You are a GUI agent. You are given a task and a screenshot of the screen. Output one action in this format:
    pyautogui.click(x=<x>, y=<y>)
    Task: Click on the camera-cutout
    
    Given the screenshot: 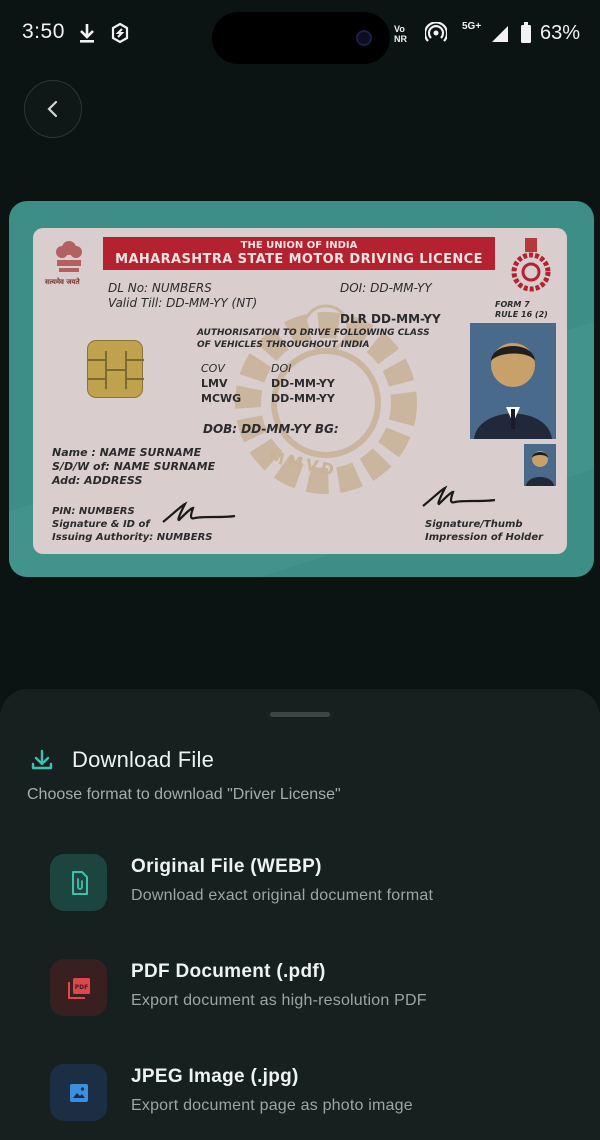 What is the action you would take?
    pyautogui.click(x=301, y=38)
    